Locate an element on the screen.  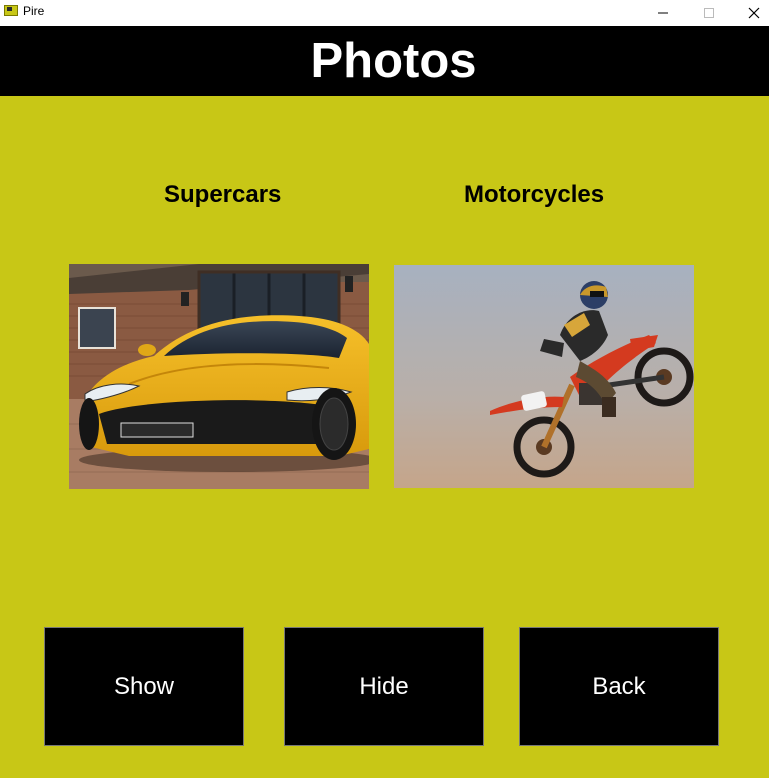
maximize-button is located at coordinates (709, 13).